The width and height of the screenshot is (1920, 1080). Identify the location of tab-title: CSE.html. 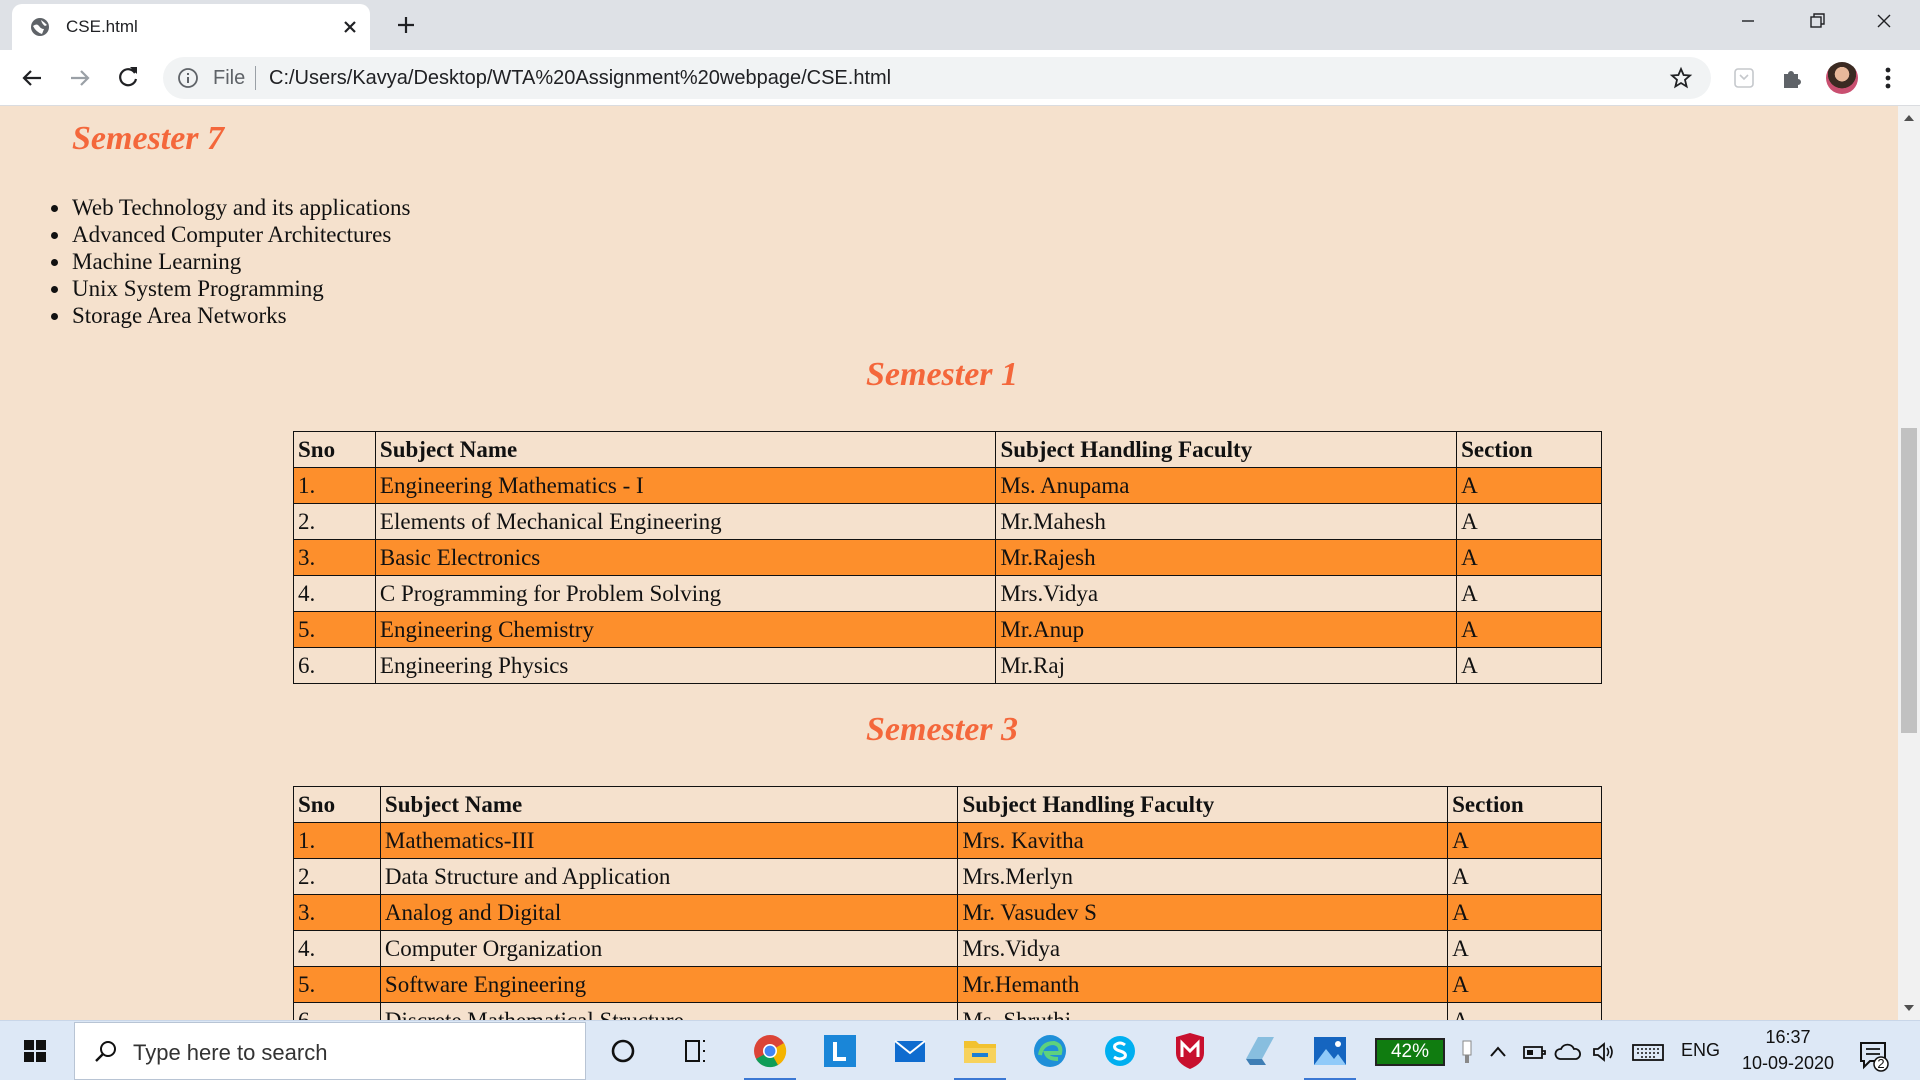
(102, 26).